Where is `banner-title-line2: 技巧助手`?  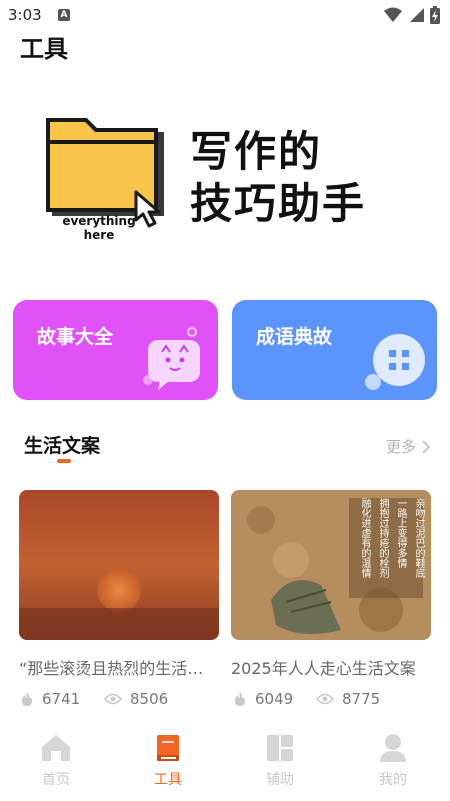
banner-title-line2: 技巧助手 is located at coordinates (278, 203).